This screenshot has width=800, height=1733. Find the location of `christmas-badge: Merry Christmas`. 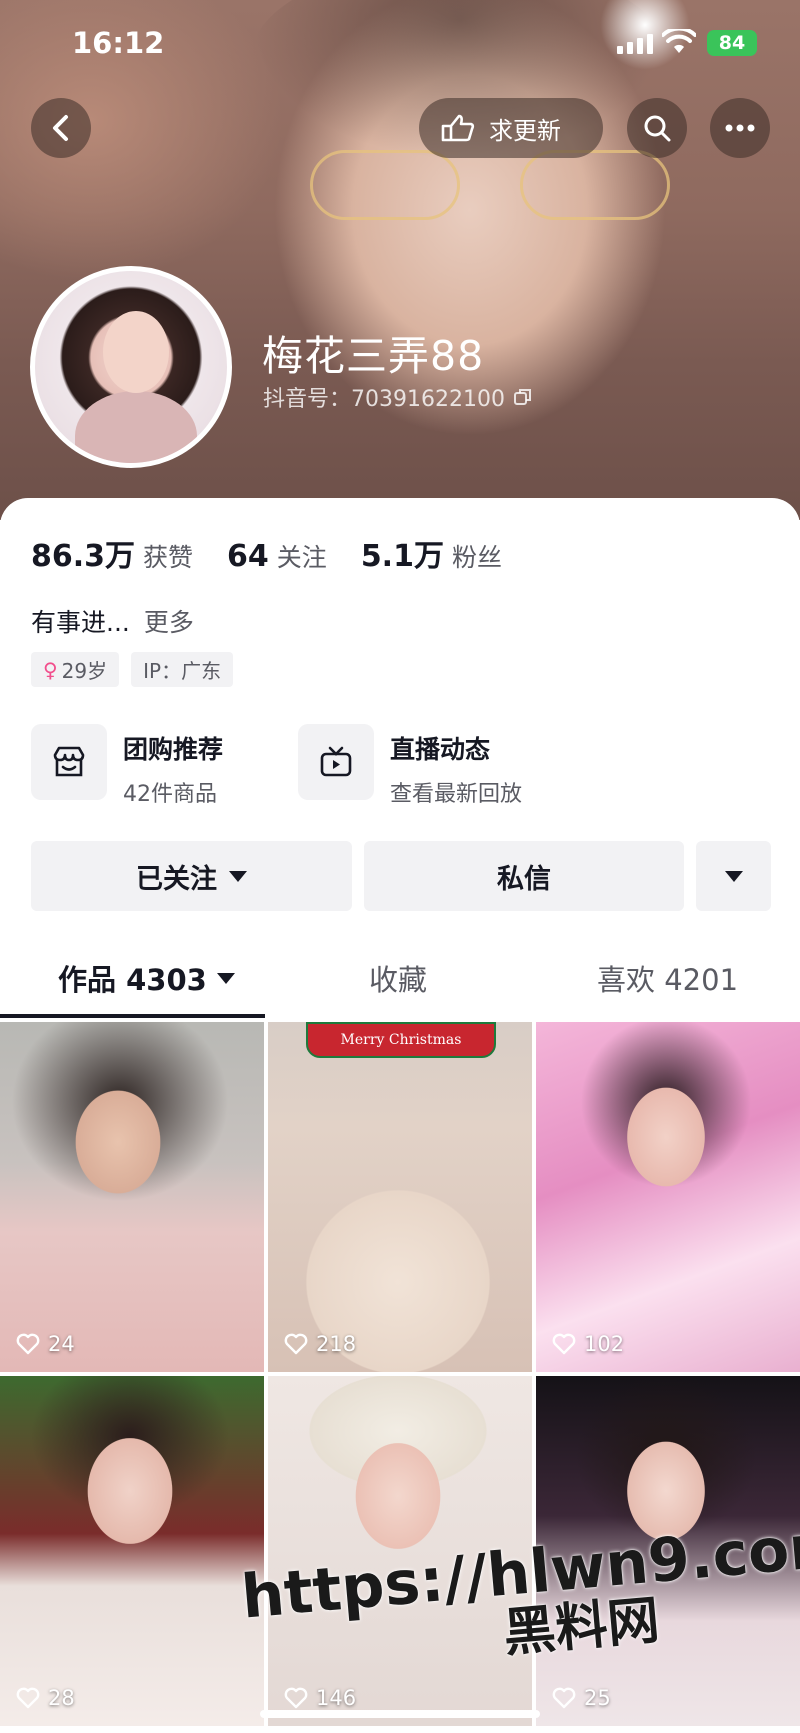

christmas-badge: Merry Christmas is located at coordinates (401, 1040).